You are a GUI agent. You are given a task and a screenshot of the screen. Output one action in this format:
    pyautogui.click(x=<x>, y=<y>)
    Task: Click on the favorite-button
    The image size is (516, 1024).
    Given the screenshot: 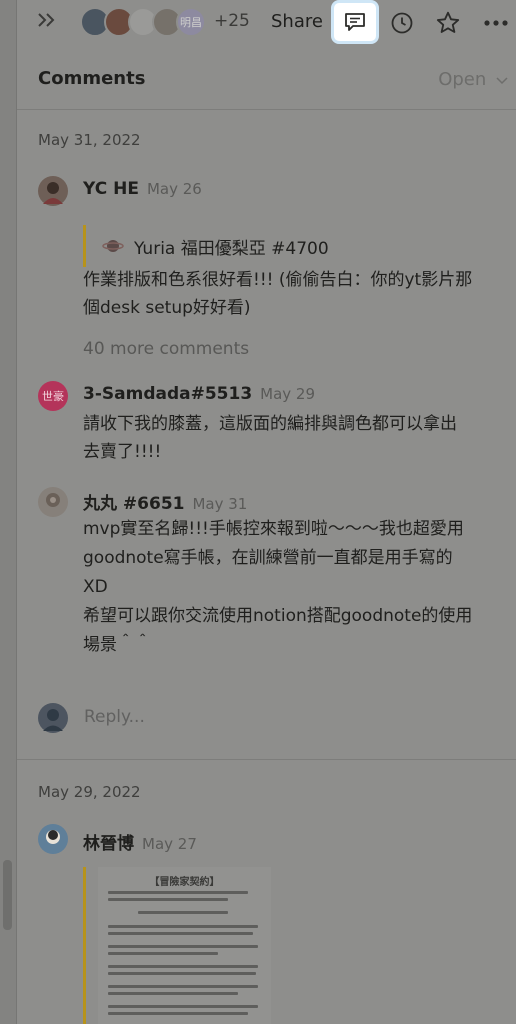 What is the action you would take?
    pyautogui.click(x=448, y=23)
    